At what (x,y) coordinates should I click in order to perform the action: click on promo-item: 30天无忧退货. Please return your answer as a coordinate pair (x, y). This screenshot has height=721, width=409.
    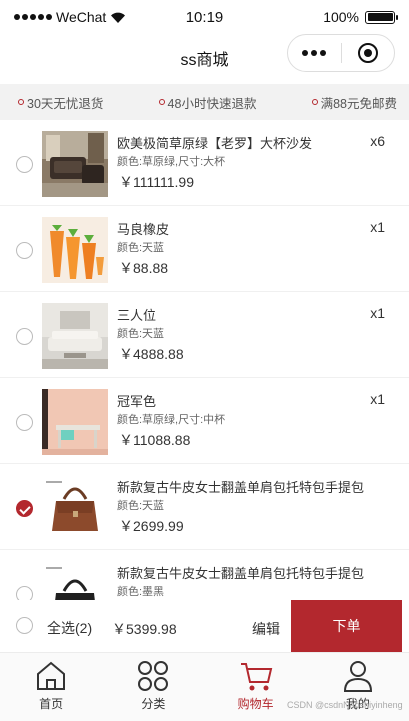
    Looking at the image, I should click on (60, 102).